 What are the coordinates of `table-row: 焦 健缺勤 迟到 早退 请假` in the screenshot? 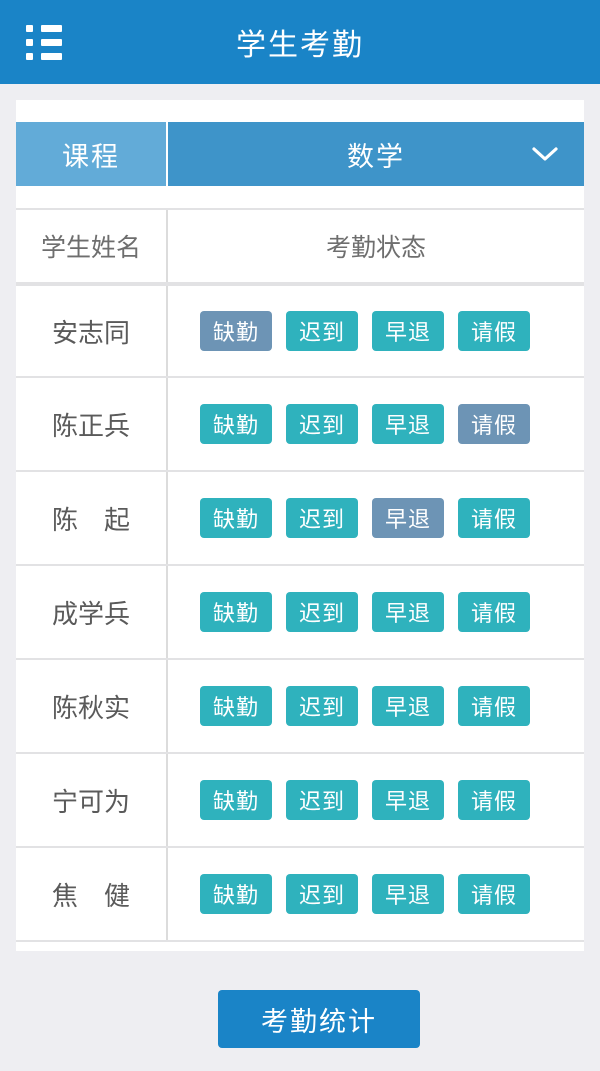 It's located at (300, 895).